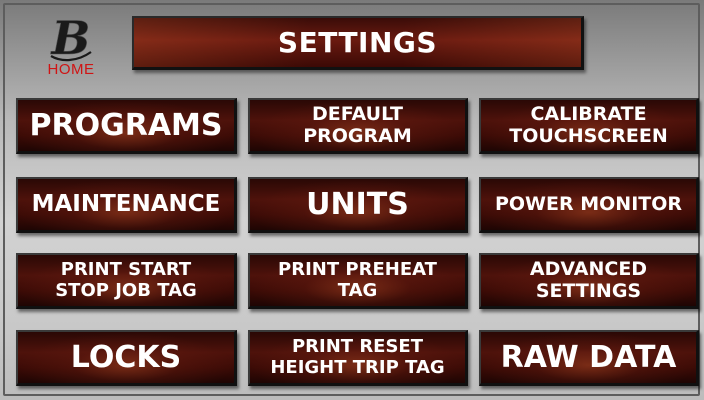 The image size is (704, 400). I want to click on print-preheat-tag-button: PRINT PREHEAT TAG, so click(358, 281).